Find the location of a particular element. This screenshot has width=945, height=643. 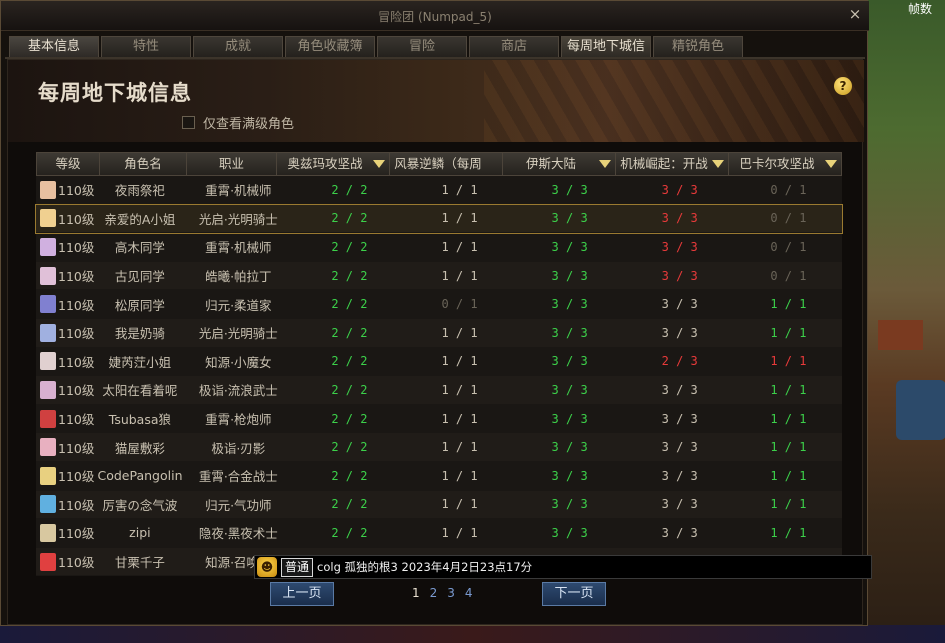

tab-3: 角色收藏簿 is located at coordinates (330, 46).